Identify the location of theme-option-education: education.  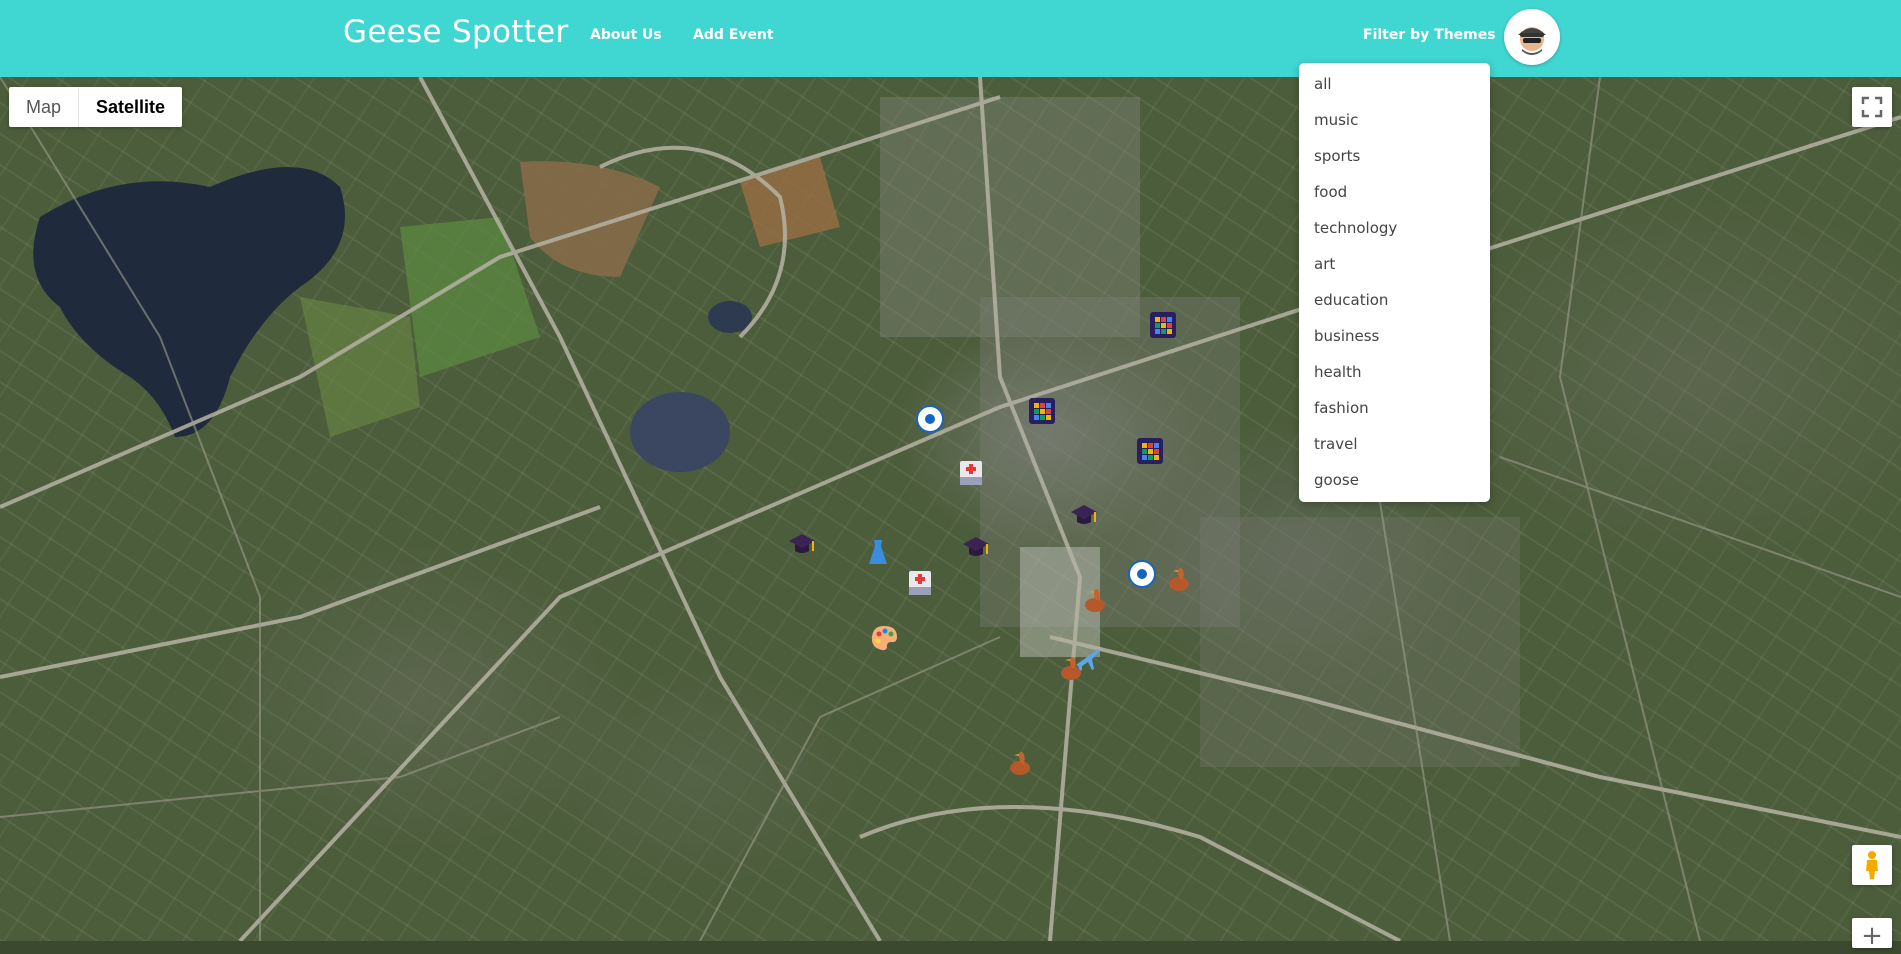
(1351, 300).